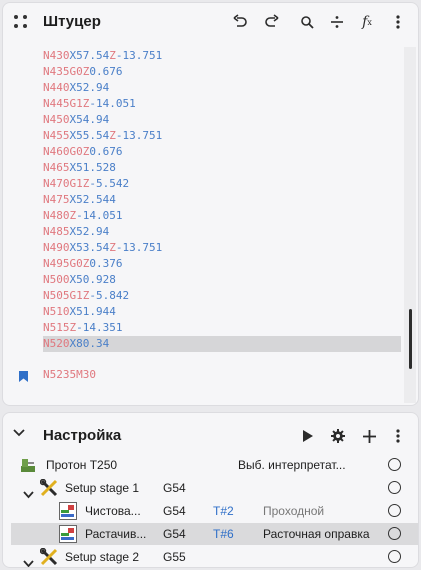 This screenshot has width=421, height=570. I want to click on code-word: N450, so click(56, 119).